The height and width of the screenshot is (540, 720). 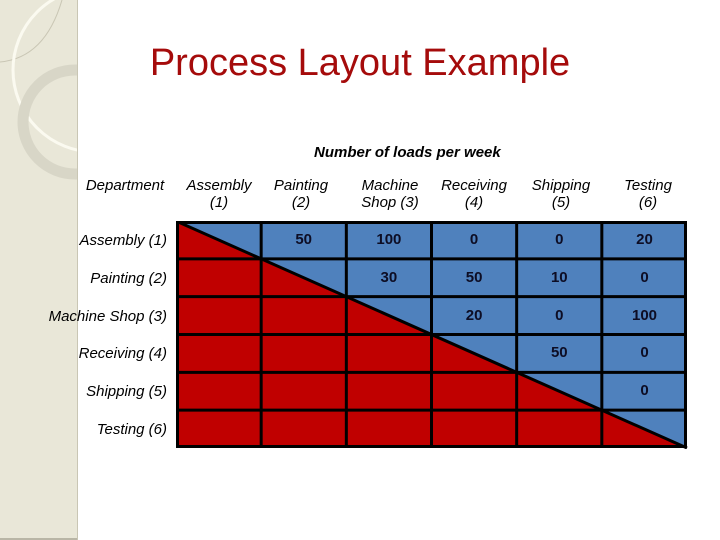 I want to click on corner-label: Department, so click(x=125, y=185).